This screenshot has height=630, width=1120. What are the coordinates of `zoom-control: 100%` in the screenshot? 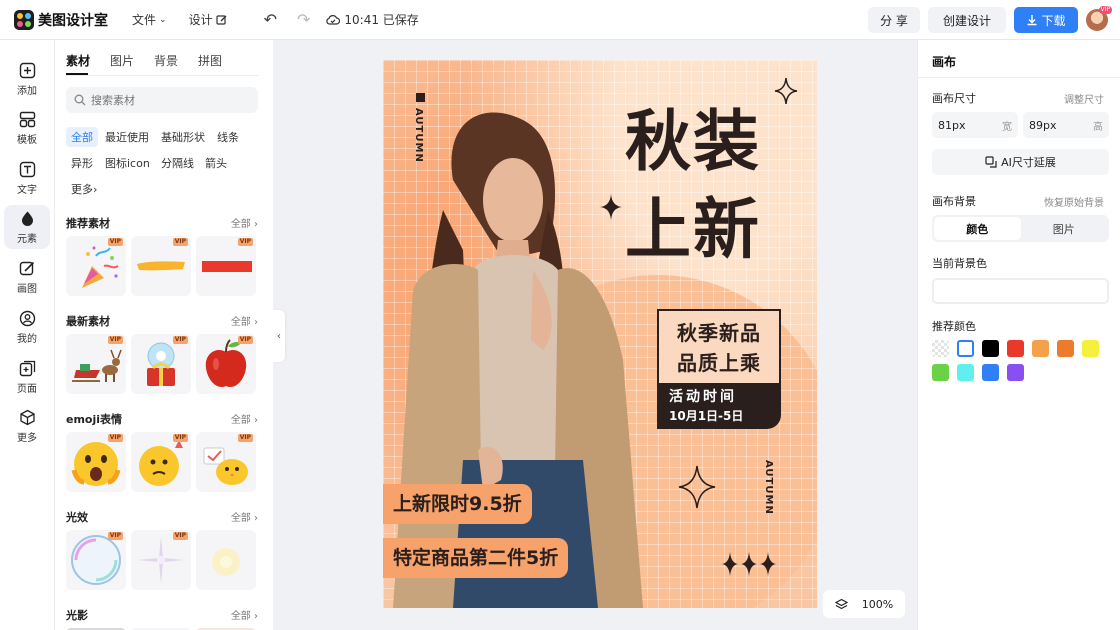 It's located at (864, 604).